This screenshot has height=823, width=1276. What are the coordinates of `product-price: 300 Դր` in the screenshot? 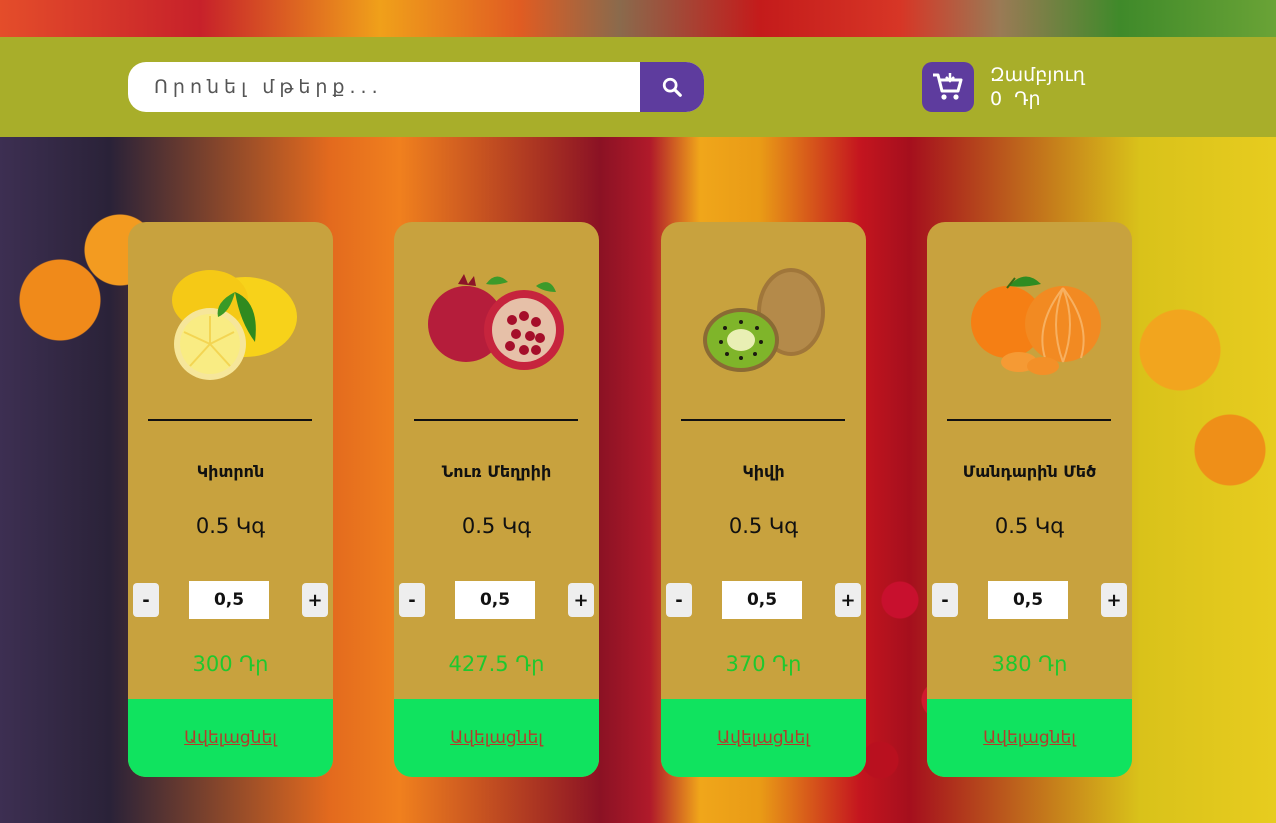 It's located at (230, 664).